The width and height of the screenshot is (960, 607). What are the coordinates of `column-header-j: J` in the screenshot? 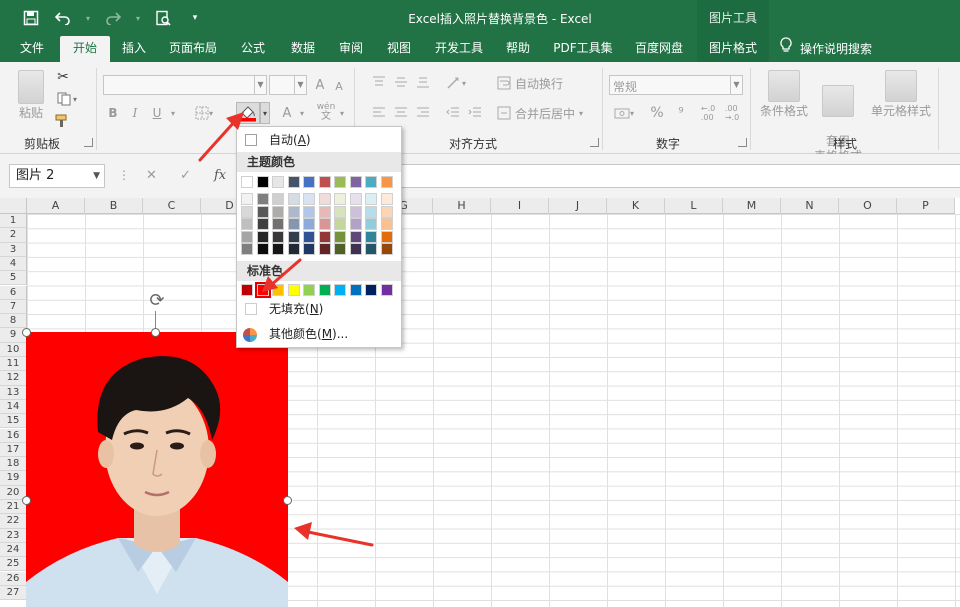 It's located at (578, 206).